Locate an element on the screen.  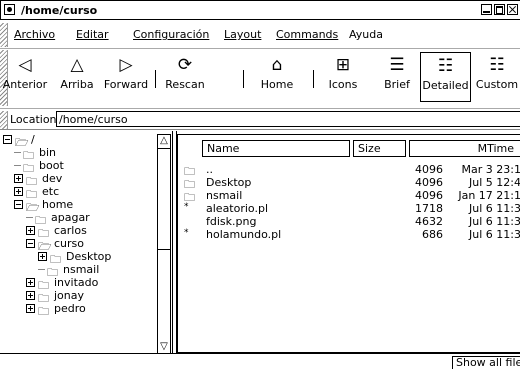
file-name: aleatorio.pl is located at coordinates (237, 208).